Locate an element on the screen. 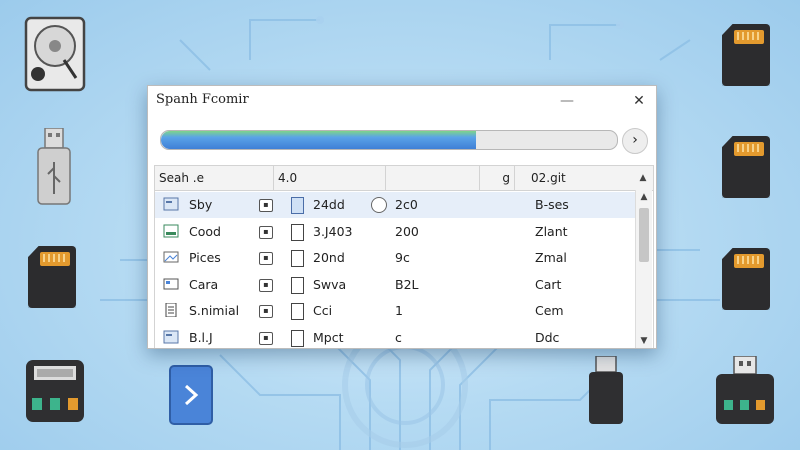 The height and width of the screenshot is (450, 800). row-name: B.l.J is located at coordinates (201, 337).